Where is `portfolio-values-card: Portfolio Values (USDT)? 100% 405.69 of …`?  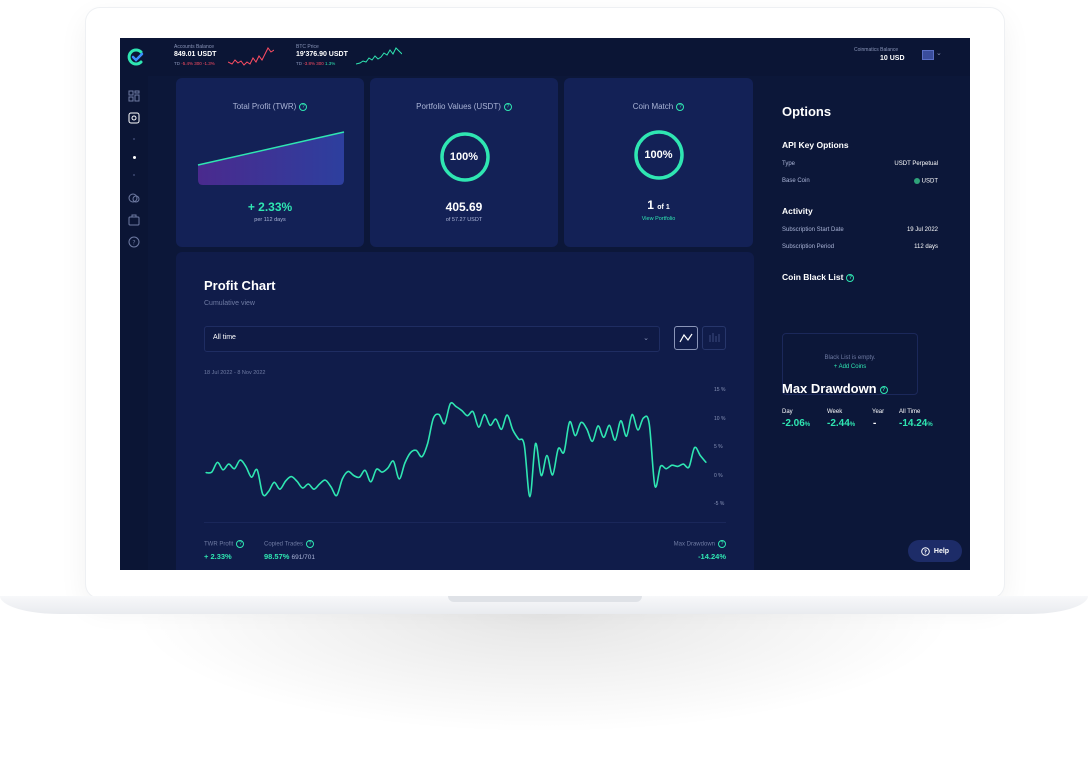 portfolio-values-card: Portfolio Values (USDT)? 100% 405.69 of … is located at coordinates (464, 162).